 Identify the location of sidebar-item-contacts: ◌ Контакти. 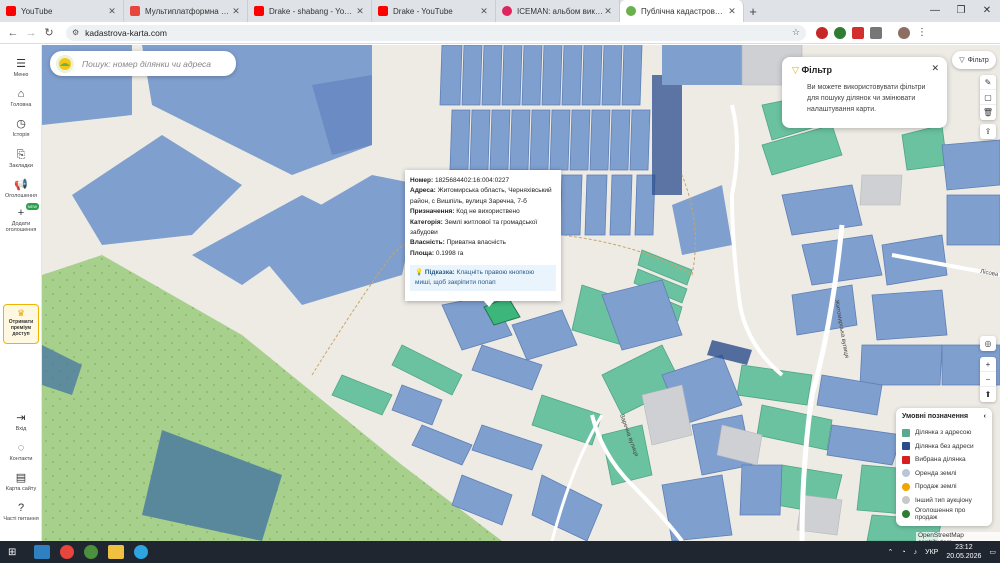
(21, 452).